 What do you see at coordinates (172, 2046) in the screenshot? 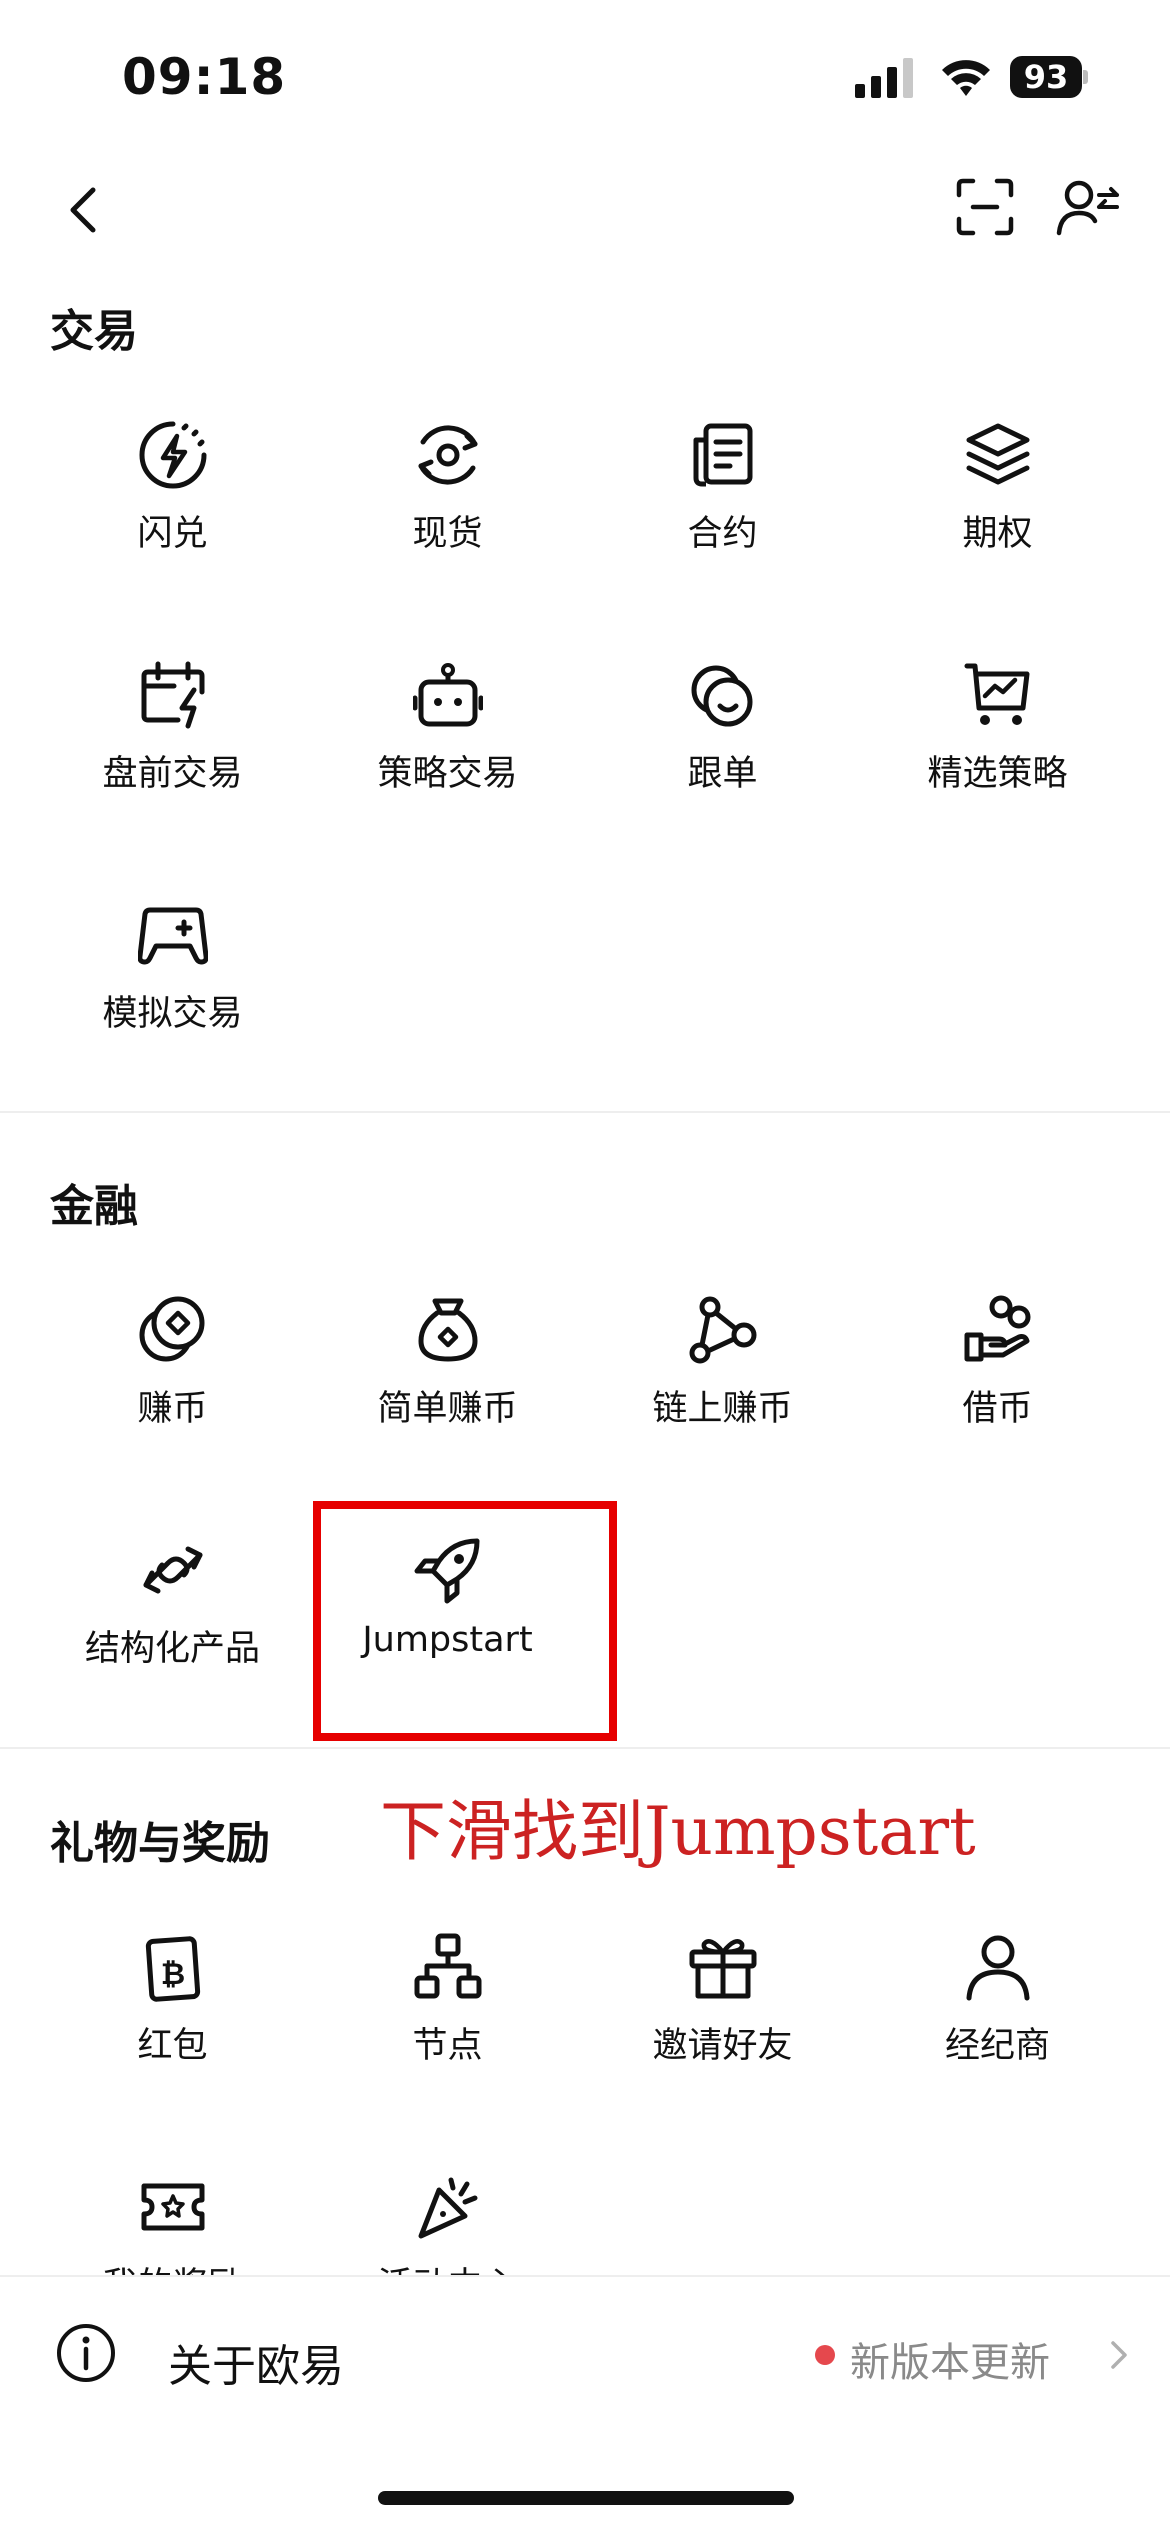
I see `tile-label: 红包` at bounding box center [172, 2046].